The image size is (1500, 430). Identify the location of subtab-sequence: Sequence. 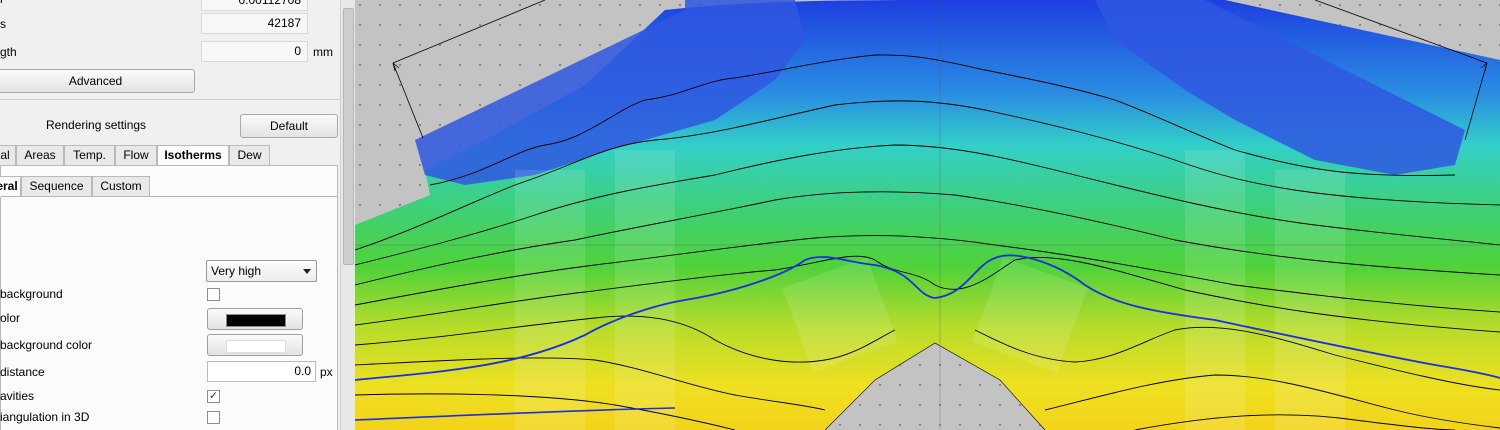
(56, 186).